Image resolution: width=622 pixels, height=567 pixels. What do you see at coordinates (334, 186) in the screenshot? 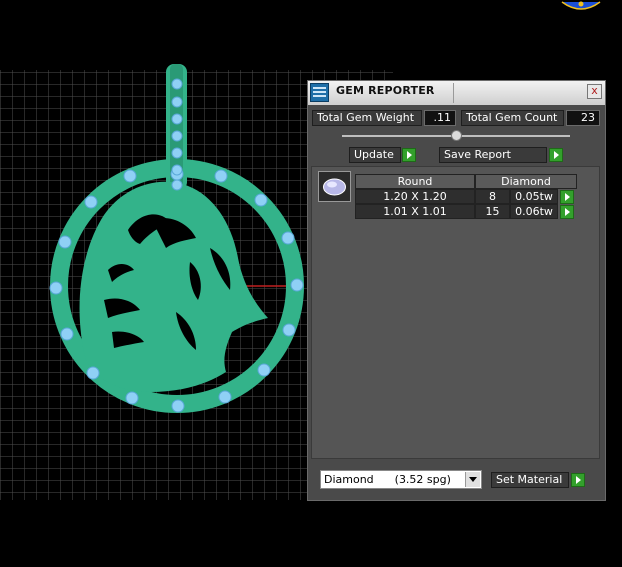
I see `gem-thumbnail-icon` at bounding box center [334, 186].